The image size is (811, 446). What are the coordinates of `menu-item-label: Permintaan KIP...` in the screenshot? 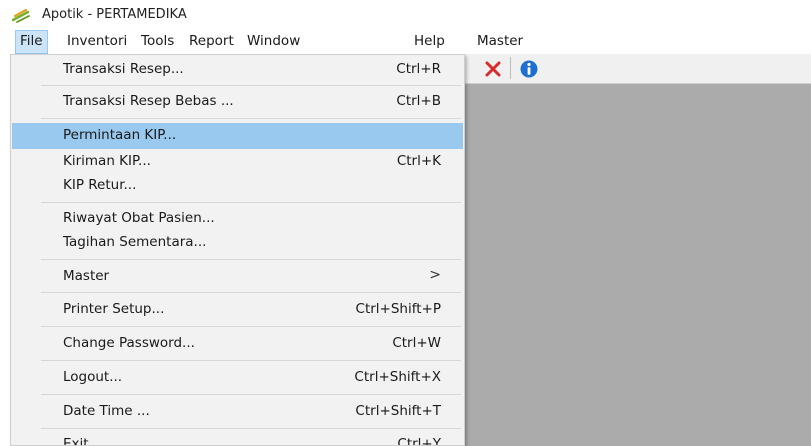 It's located at (120, 135).